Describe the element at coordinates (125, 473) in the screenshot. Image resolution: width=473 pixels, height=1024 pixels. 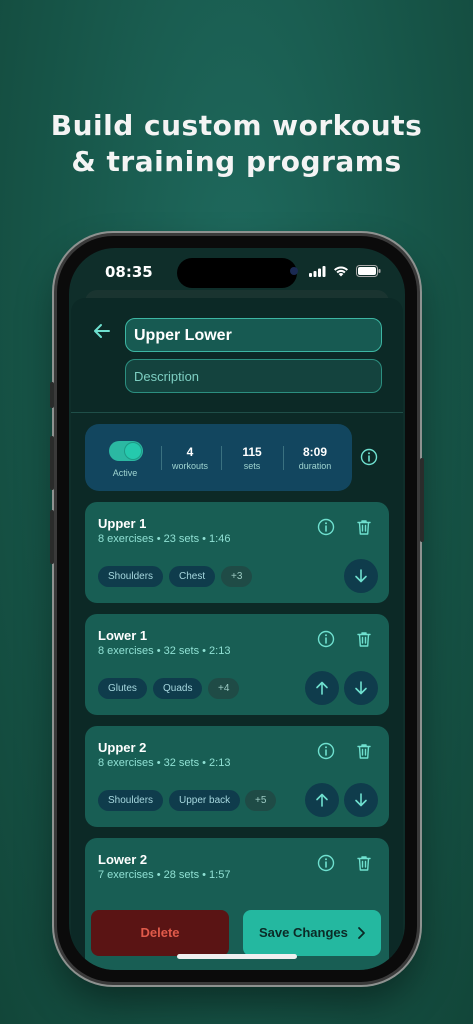
I see `active-label: Active` at that location.